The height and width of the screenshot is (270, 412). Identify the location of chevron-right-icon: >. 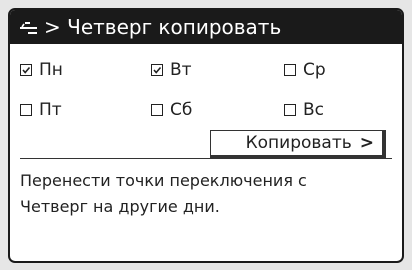
(366, 143).